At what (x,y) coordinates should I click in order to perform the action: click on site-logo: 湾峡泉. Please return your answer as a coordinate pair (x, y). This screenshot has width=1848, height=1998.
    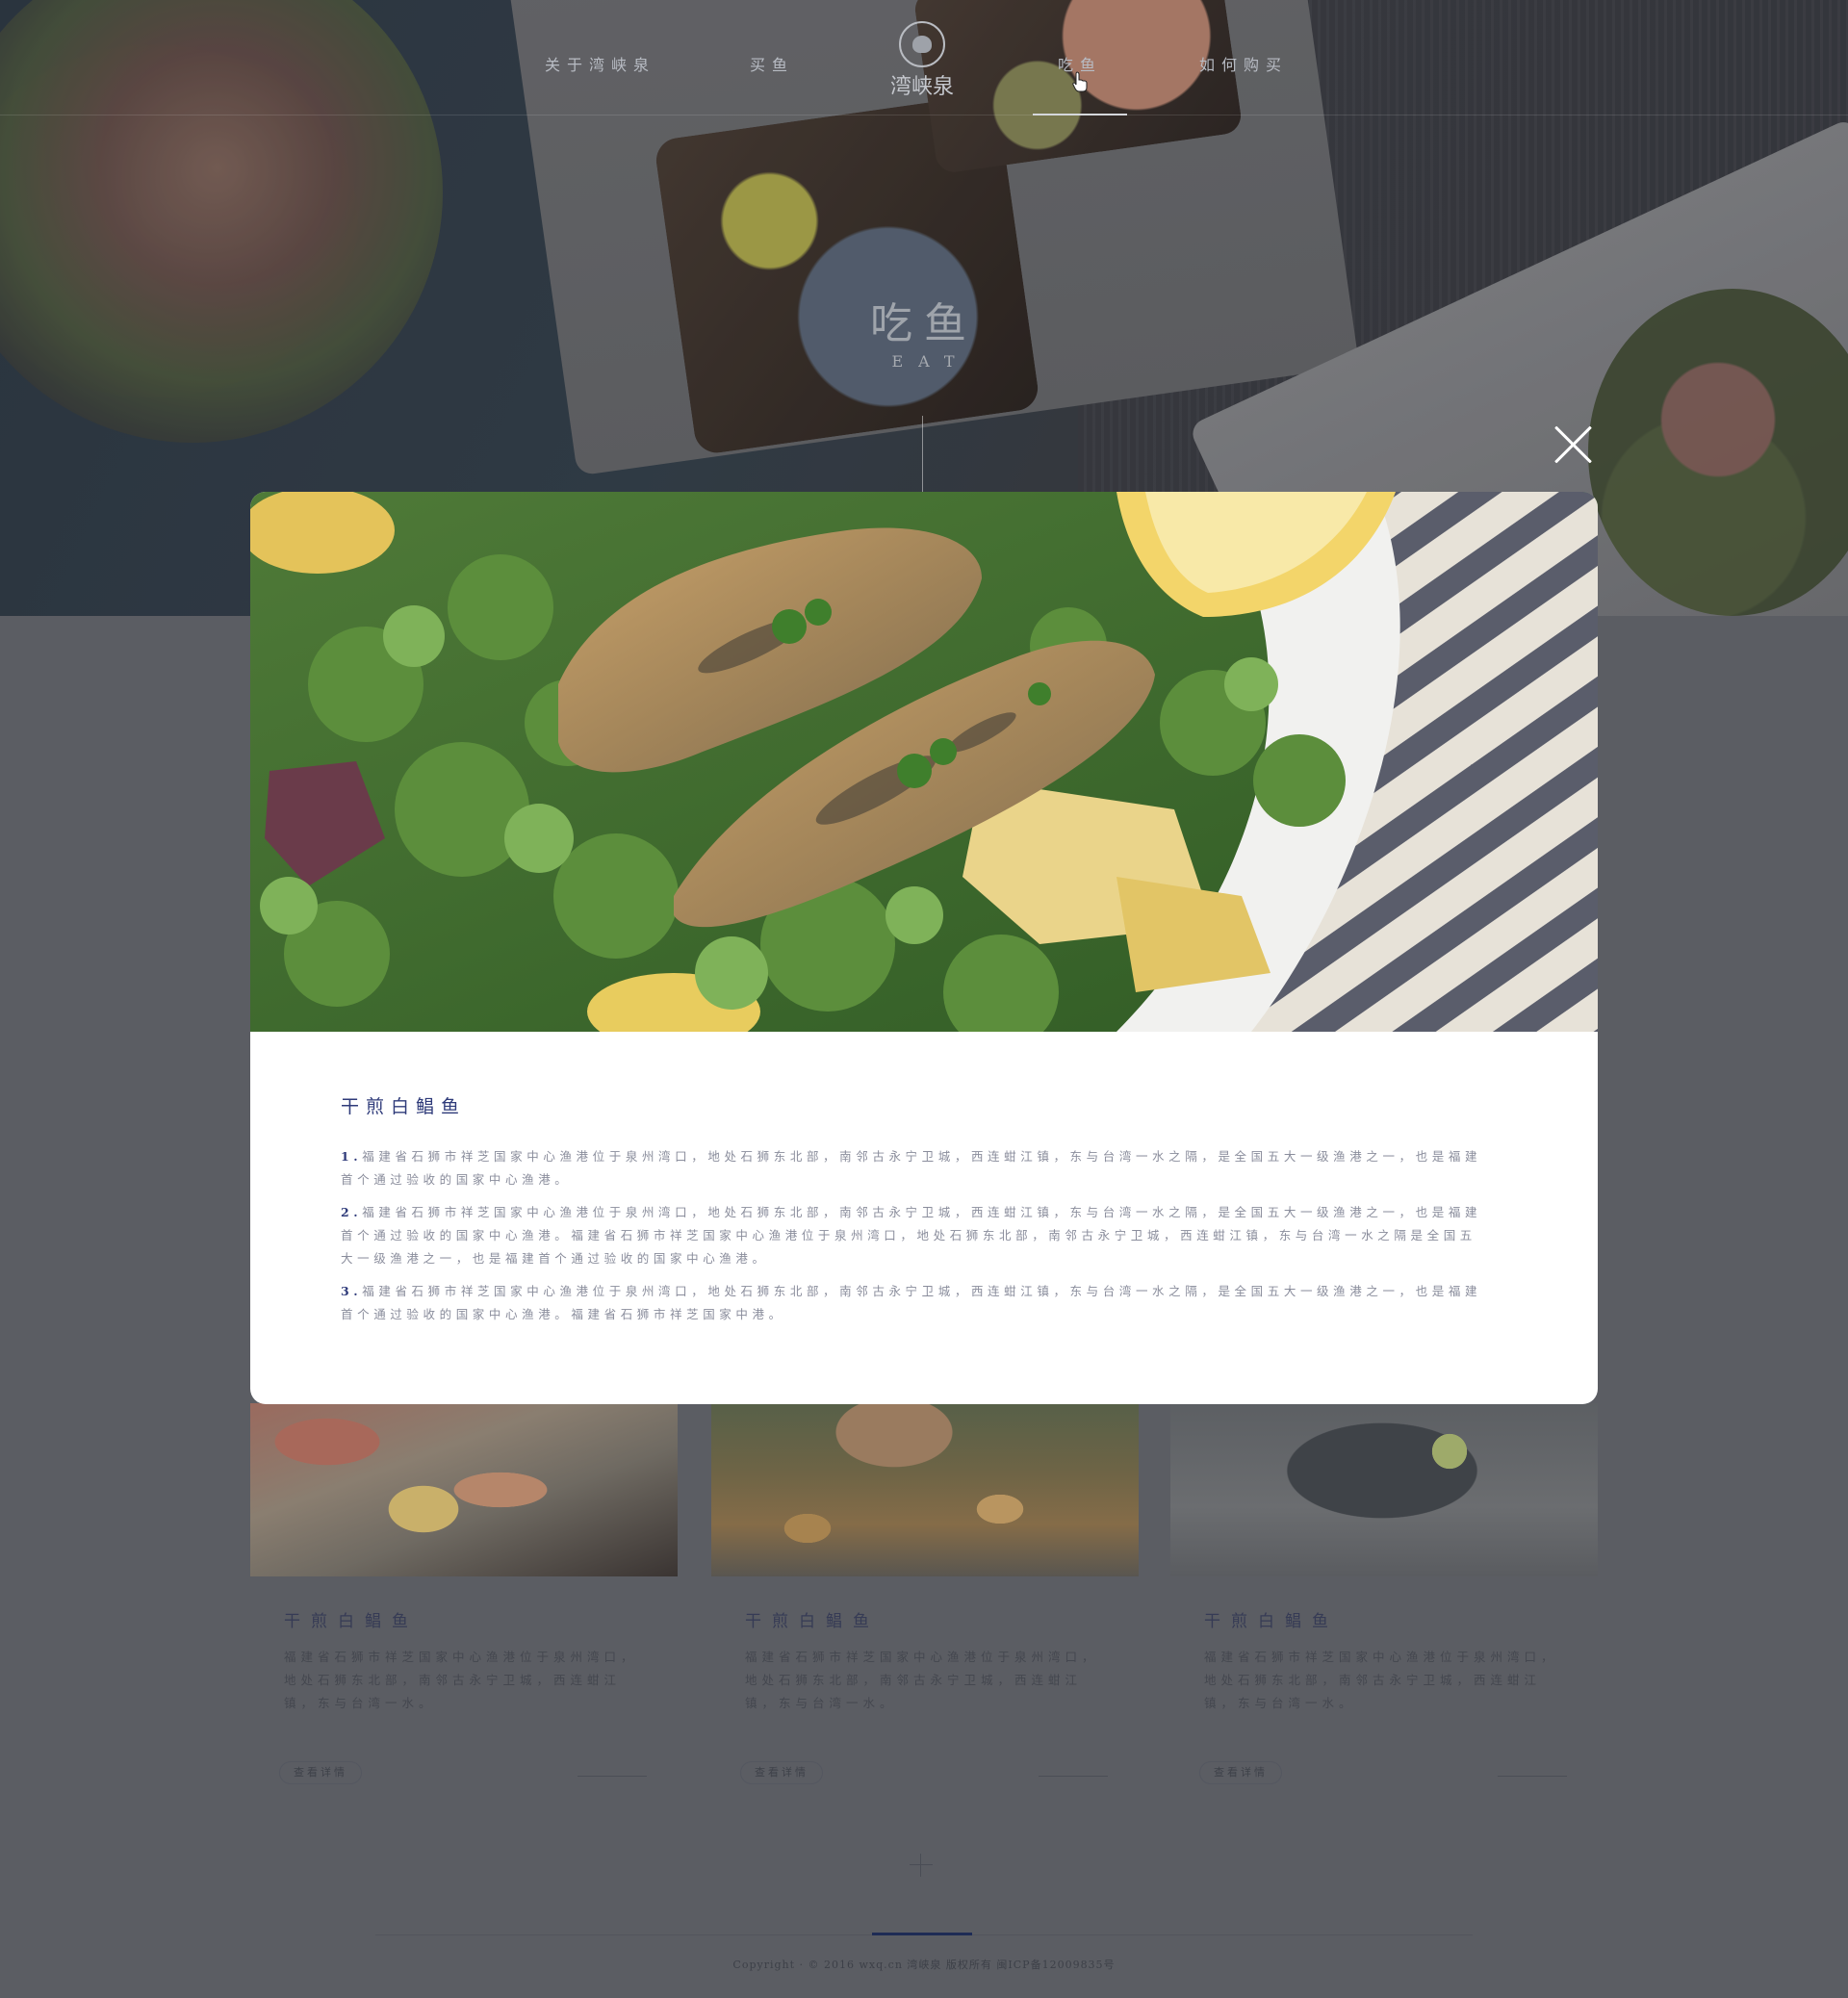
    Looking at the image, I should click on (922, 60).